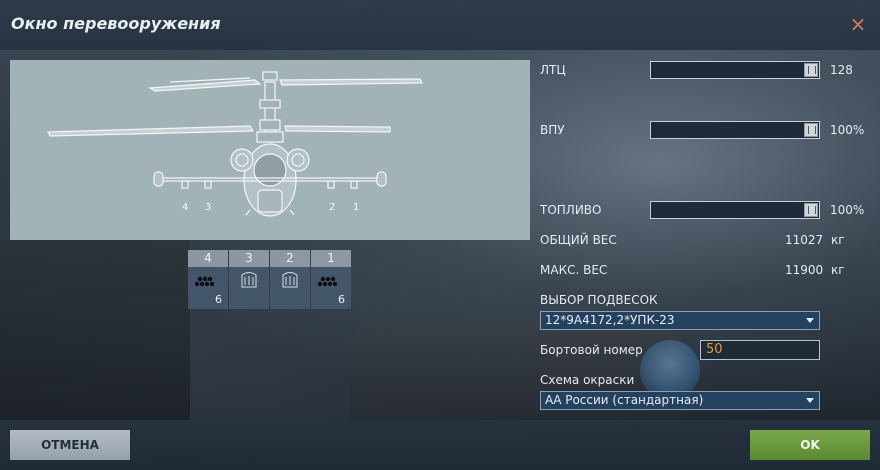  Describe the element at coordinates (116, 23) in the screenshot. I see `window-title: Окно перевооружения` at that location.